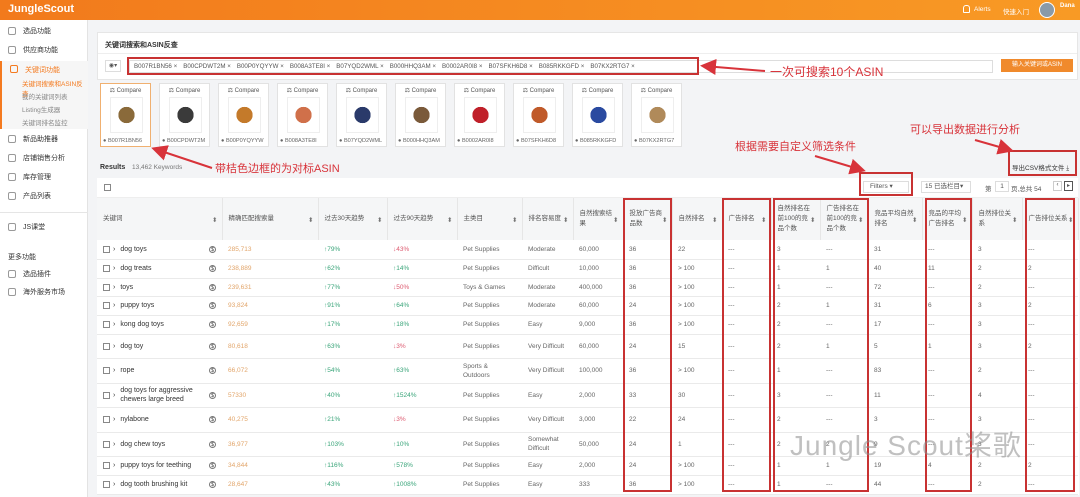 The height and width of the screenshot is (497, 1080). What do you see at coordinates (840, 165) in the screenshot?
I see `arrow-filters` at bounding box center [840, 165].